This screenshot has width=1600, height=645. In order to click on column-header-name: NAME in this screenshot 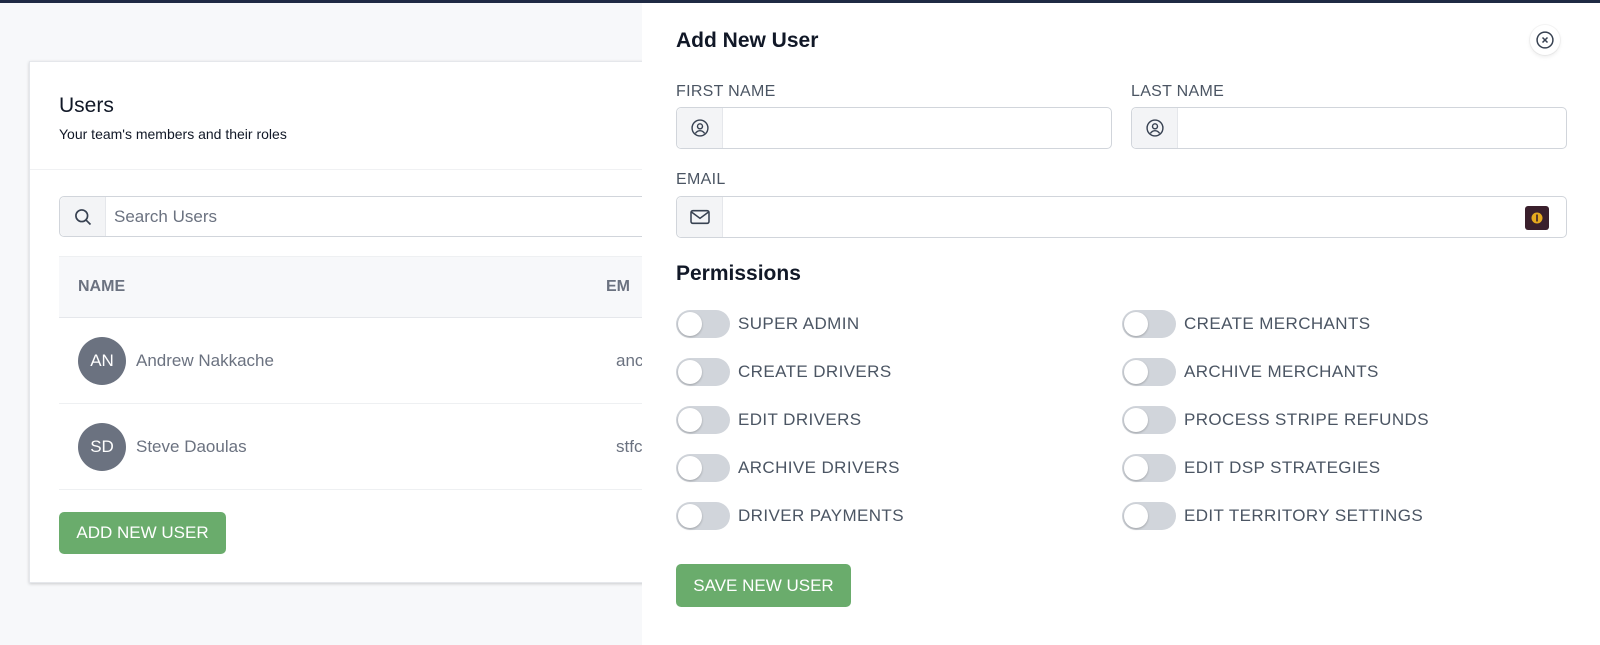, I will do `click(342, 287)`.